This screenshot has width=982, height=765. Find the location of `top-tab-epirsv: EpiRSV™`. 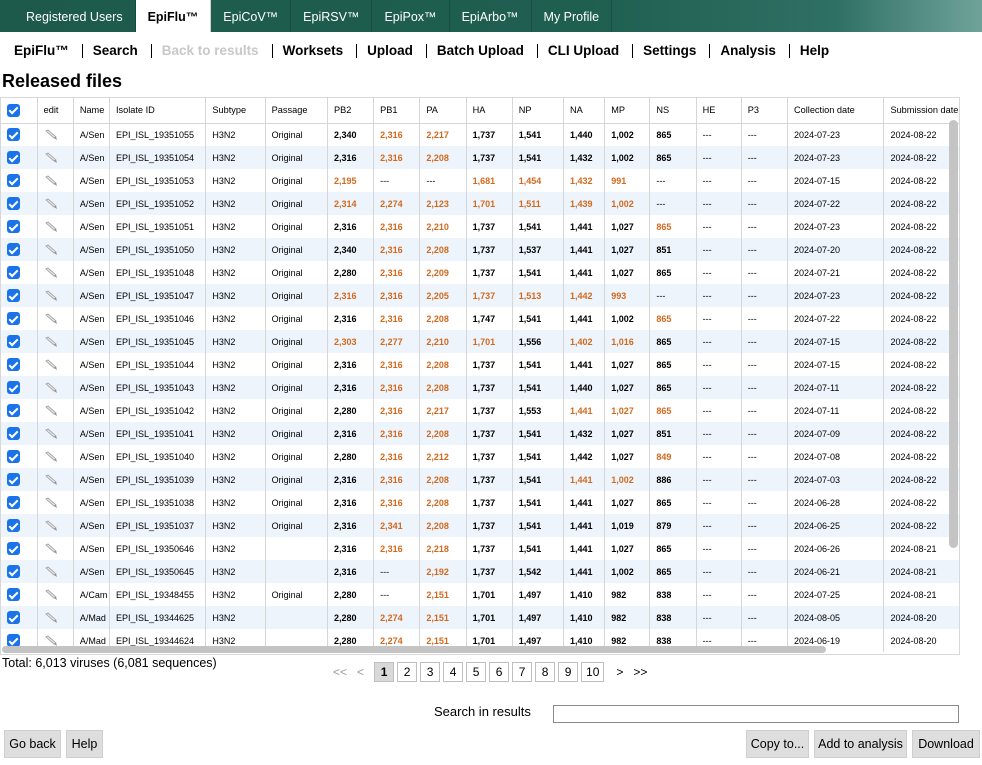

top-tab-epirsv: EpiRSV™ is located at coordinates (332, 16).